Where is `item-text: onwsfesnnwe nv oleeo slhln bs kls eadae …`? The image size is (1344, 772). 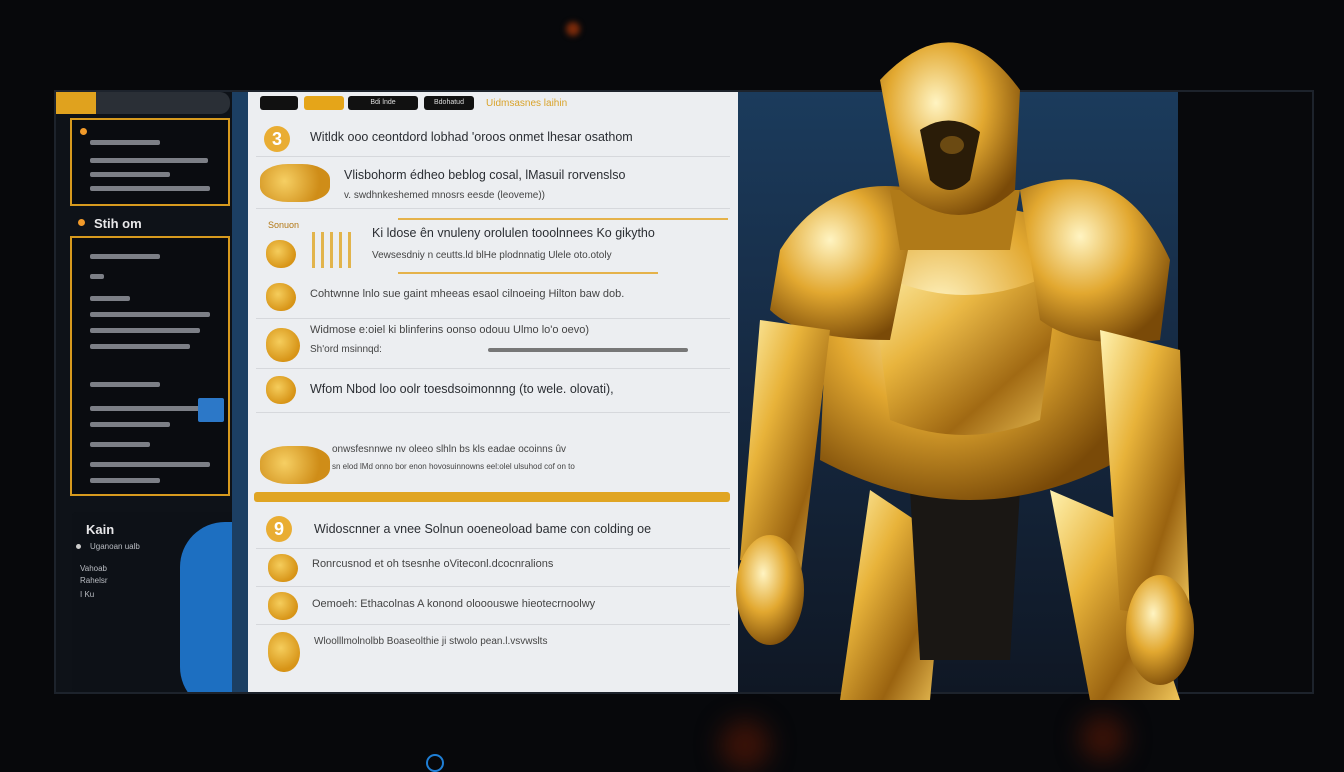
item-text: onwsfesnnwe nv oleeo slhln bs kls eadae … is located at coordinates (449, 449).